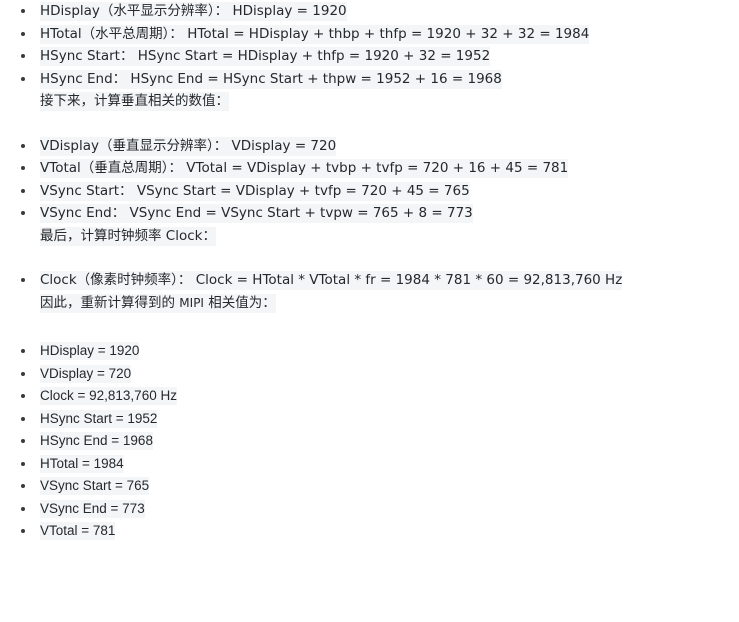  I want to click on list-item: HSync Start = 1952, so click(369, 419).